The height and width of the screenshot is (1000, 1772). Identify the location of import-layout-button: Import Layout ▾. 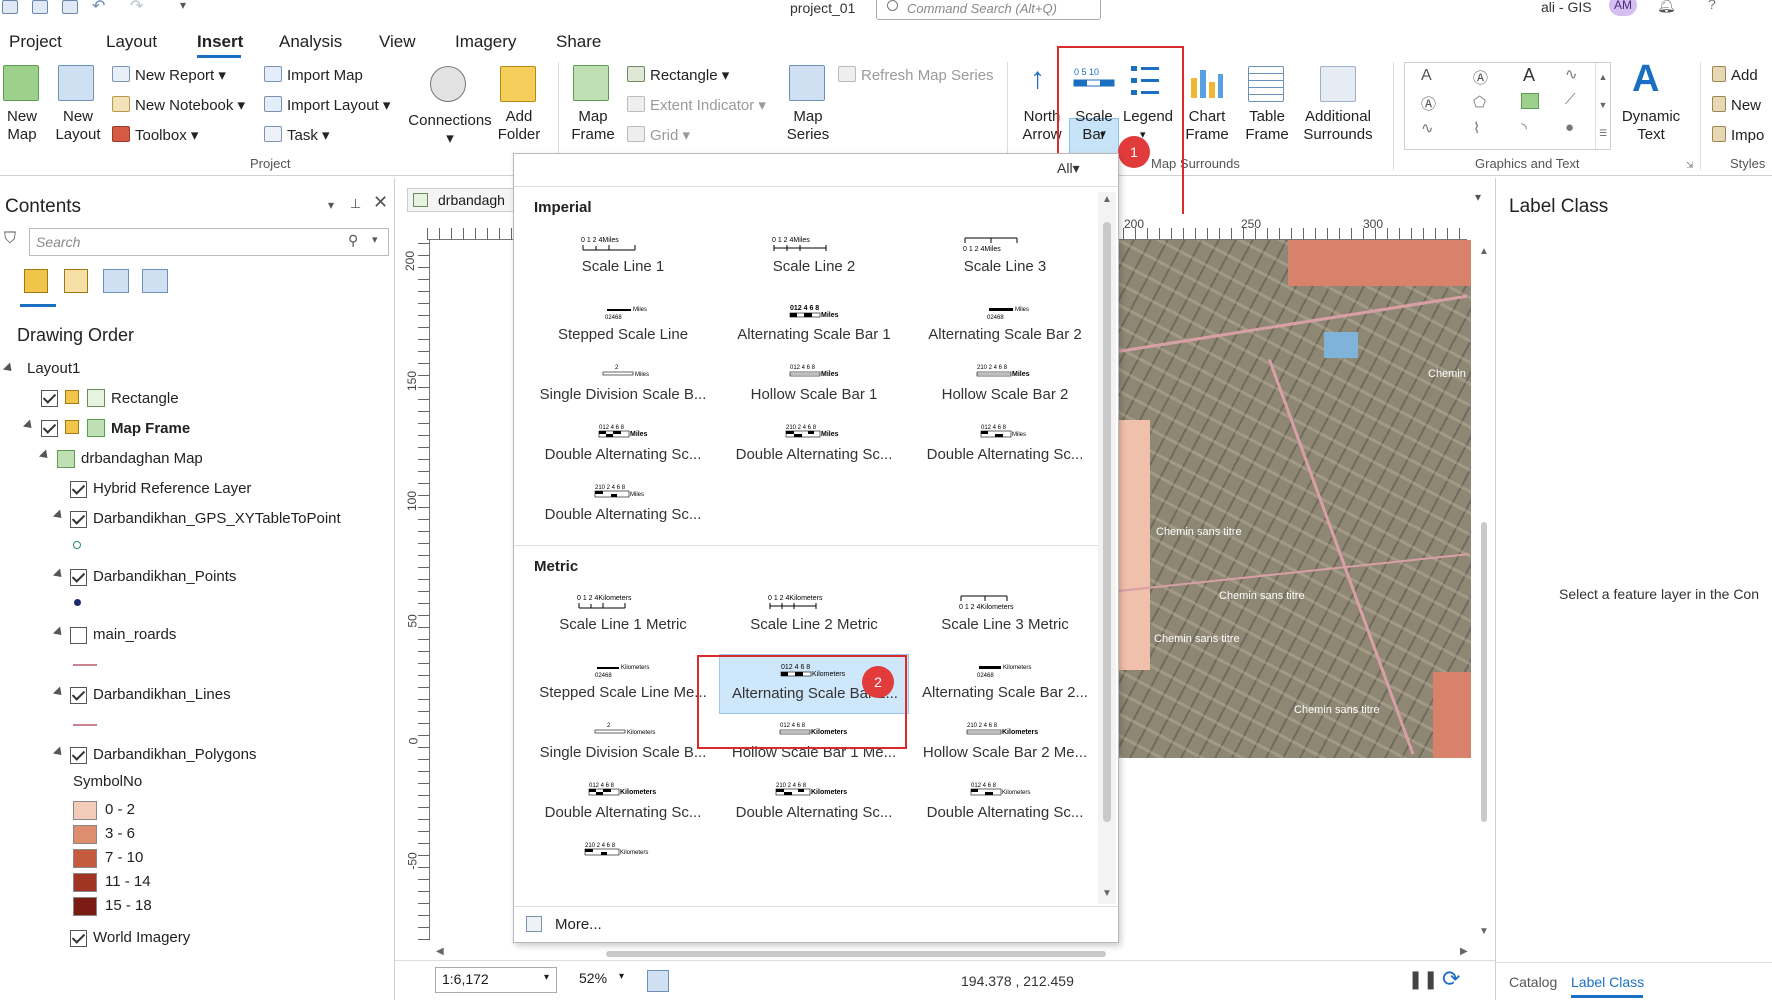
(327, 105).